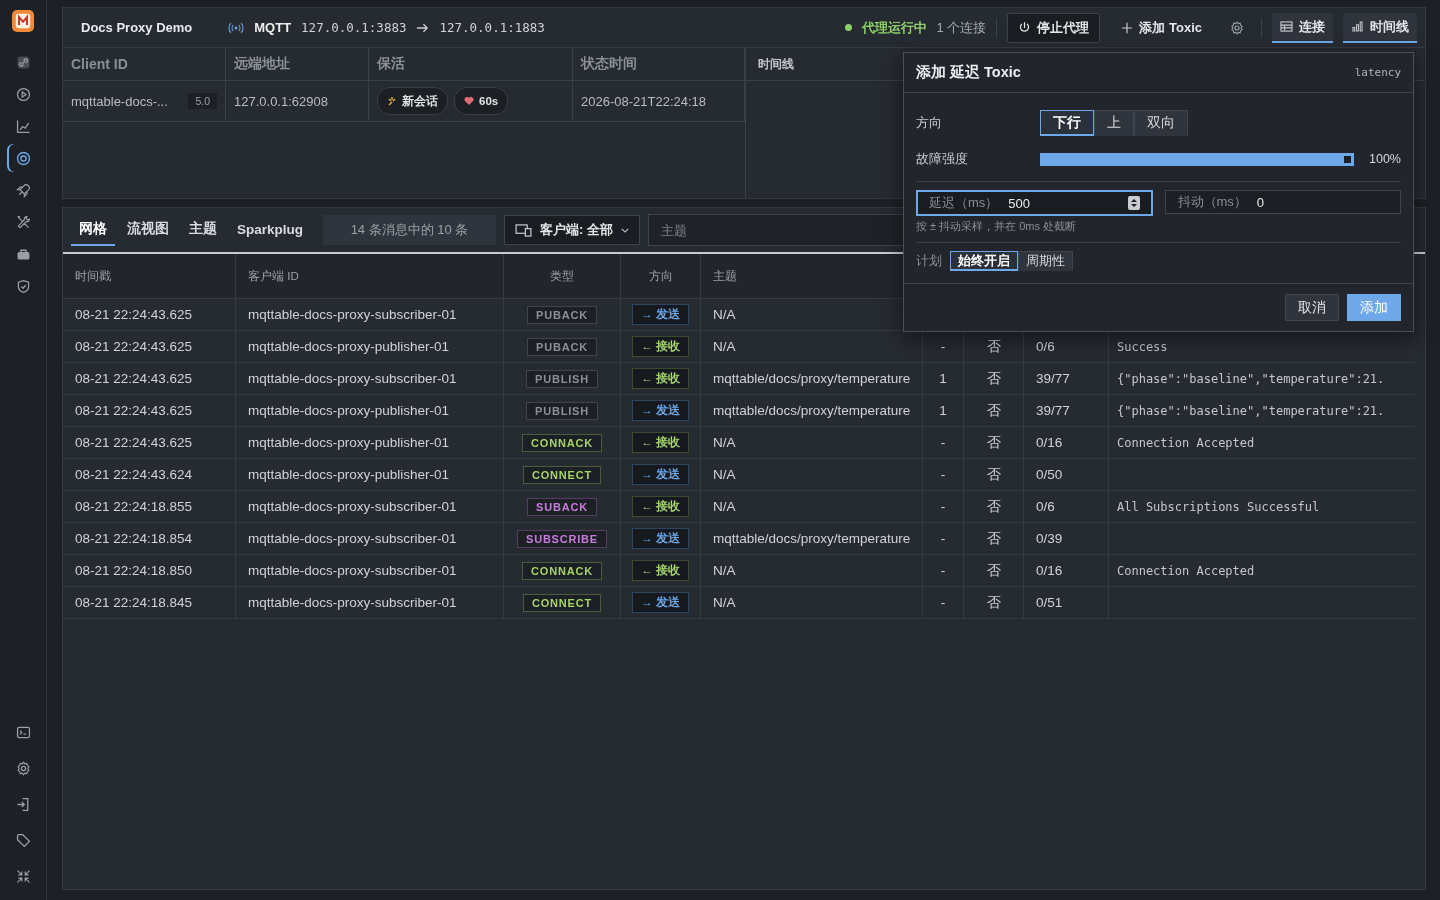 This screenshot has width=1440, height=900. What do you see at coordinates (297, 101) in the screenshot?
I see `remote-address: 127.0.0.1:62908` at bounding box center [297, 101].